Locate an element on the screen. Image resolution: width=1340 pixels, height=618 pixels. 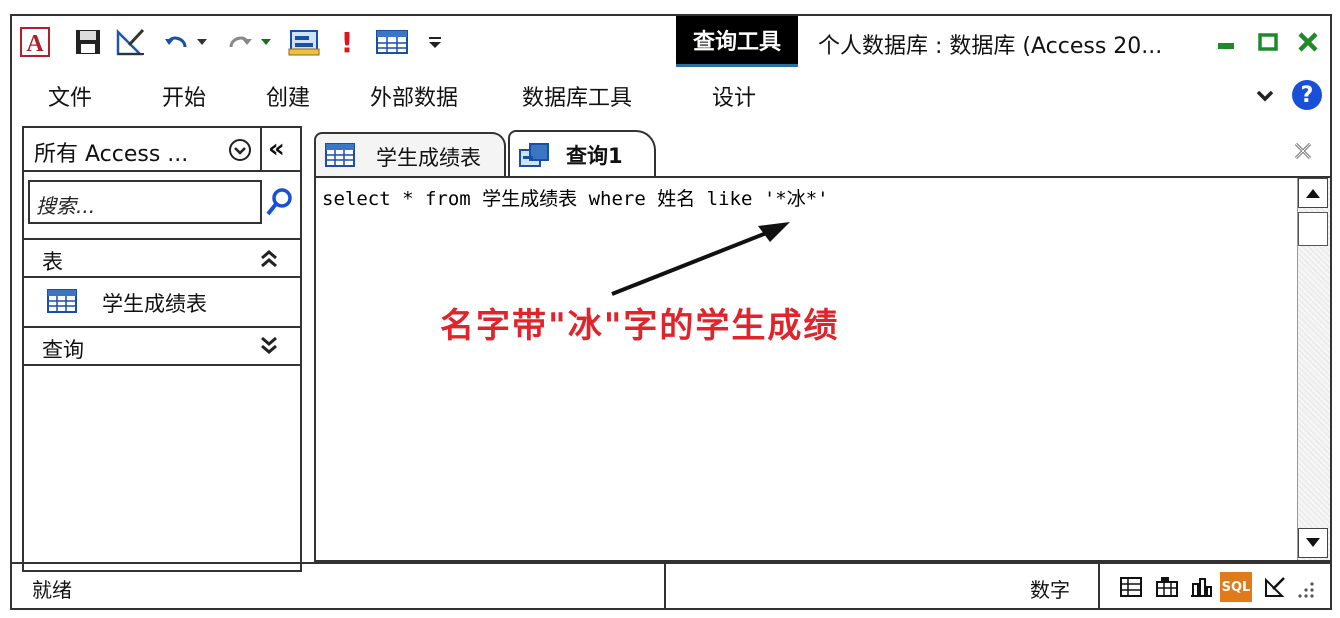
status-numlock: 数字 is located at coordinates (1050, 590).